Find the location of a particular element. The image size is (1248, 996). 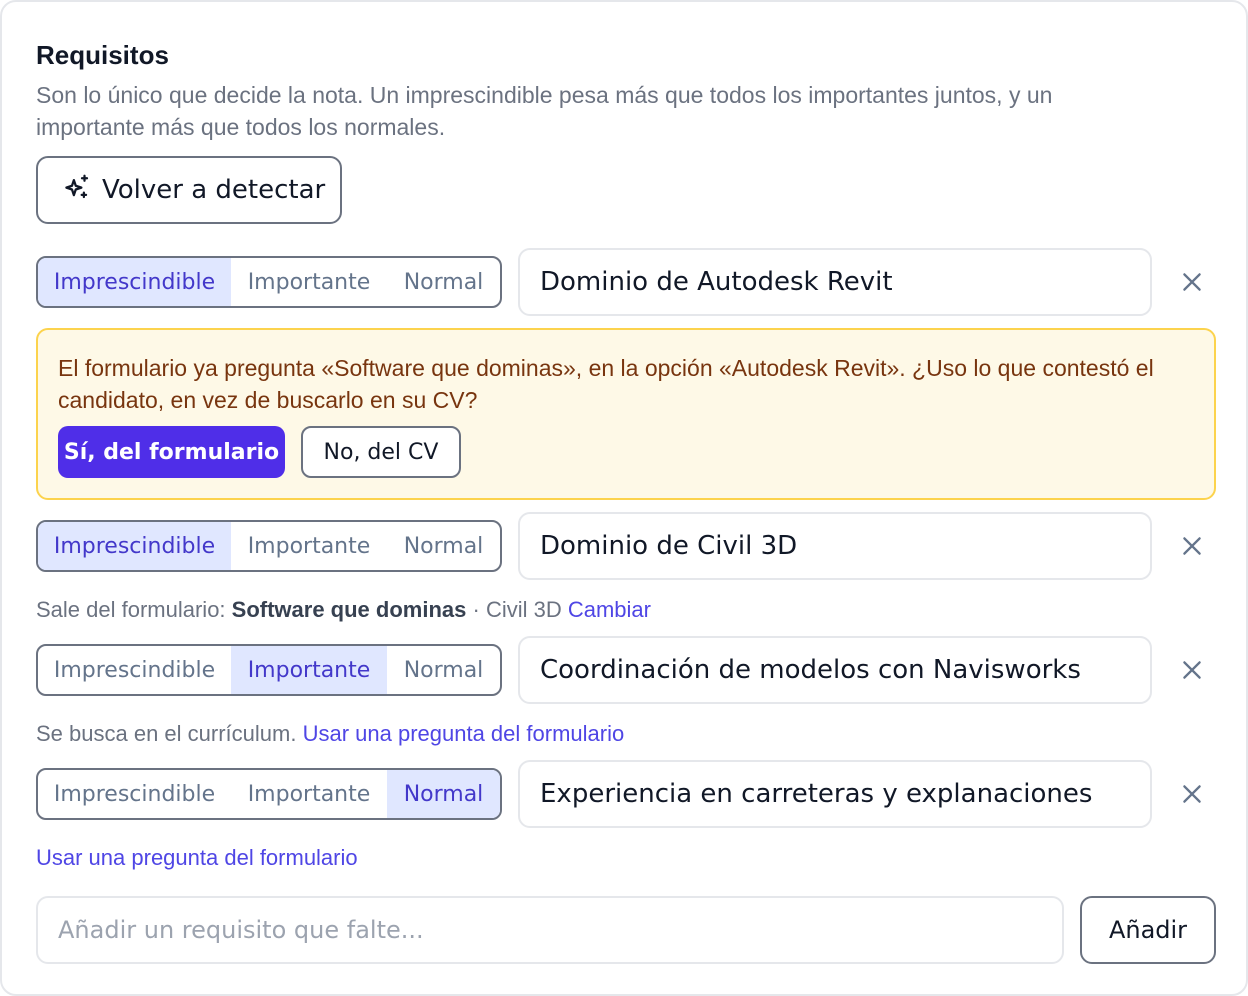

source-note: Usar una pregunta del formulario is located at coordinates (197, 858).